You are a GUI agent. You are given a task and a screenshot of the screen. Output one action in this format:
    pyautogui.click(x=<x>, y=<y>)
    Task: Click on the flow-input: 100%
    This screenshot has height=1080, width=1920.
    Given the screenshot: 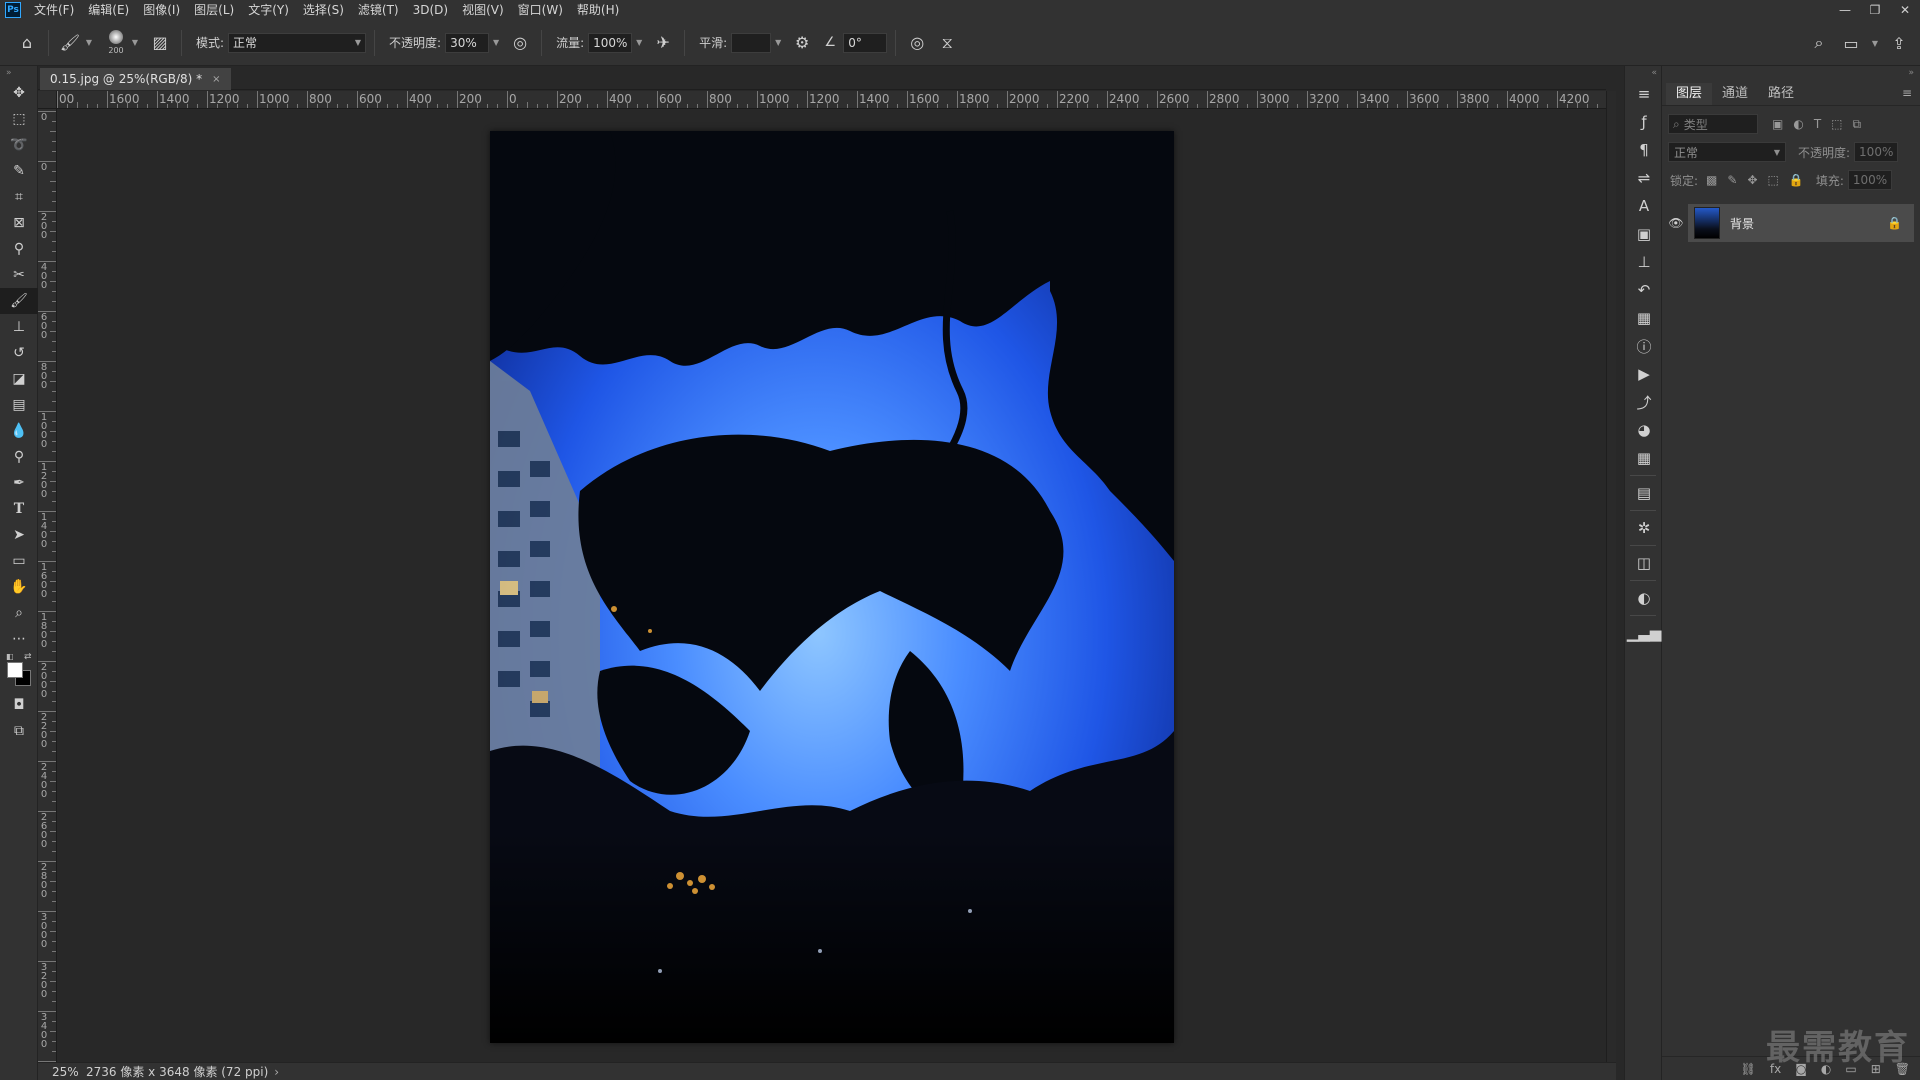 What is the action you would take?
    pyautogui.click(x=610, y=42)
    